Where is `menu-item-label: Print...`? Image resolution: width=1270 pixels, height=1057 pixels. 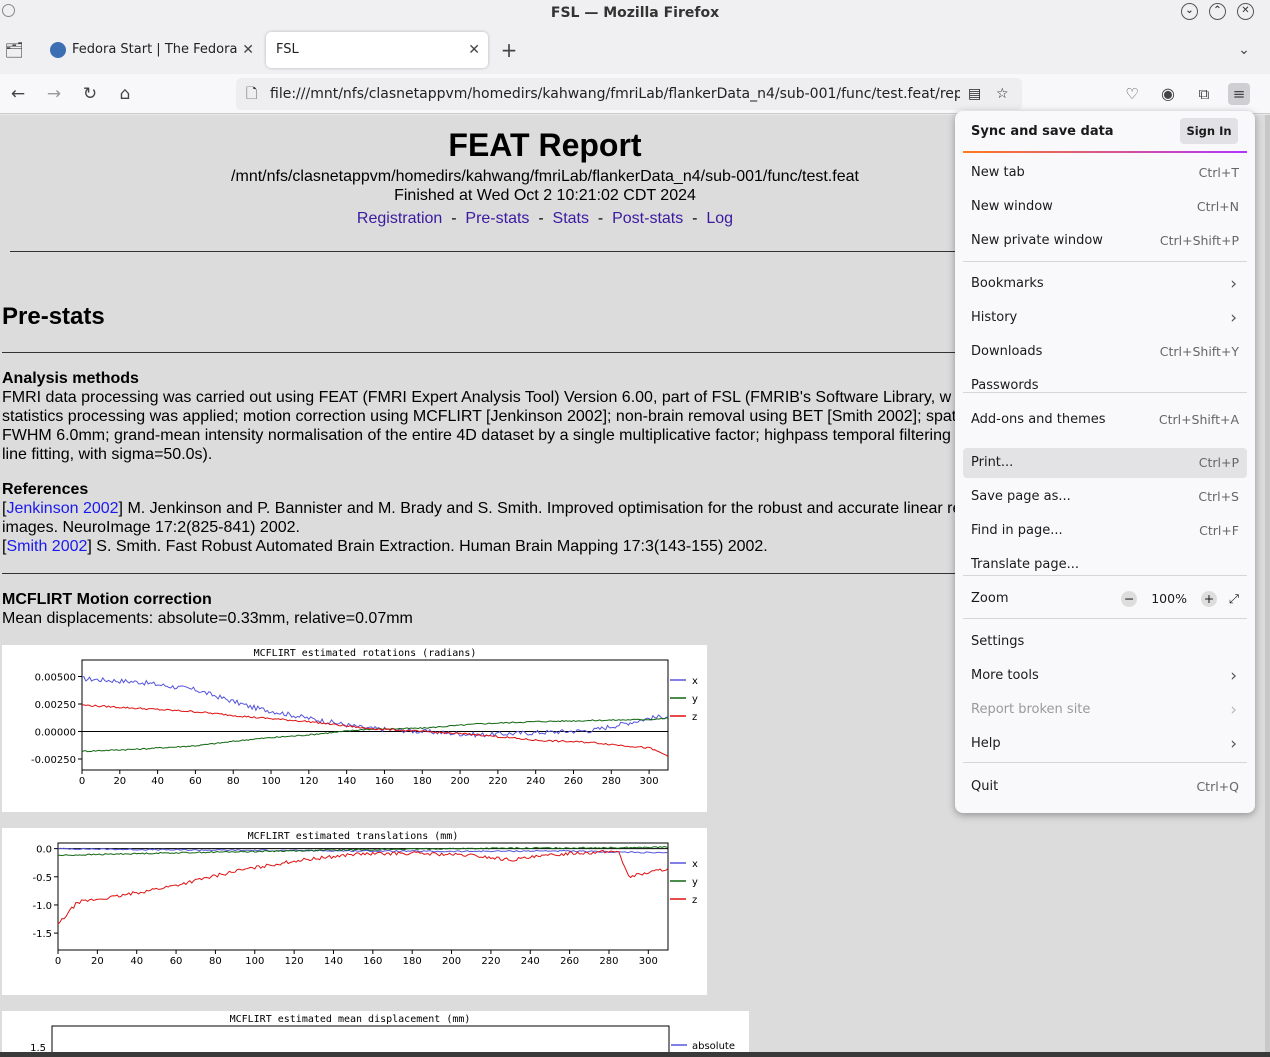
menu-item-label: Print... is located at coordinates (992, 462).